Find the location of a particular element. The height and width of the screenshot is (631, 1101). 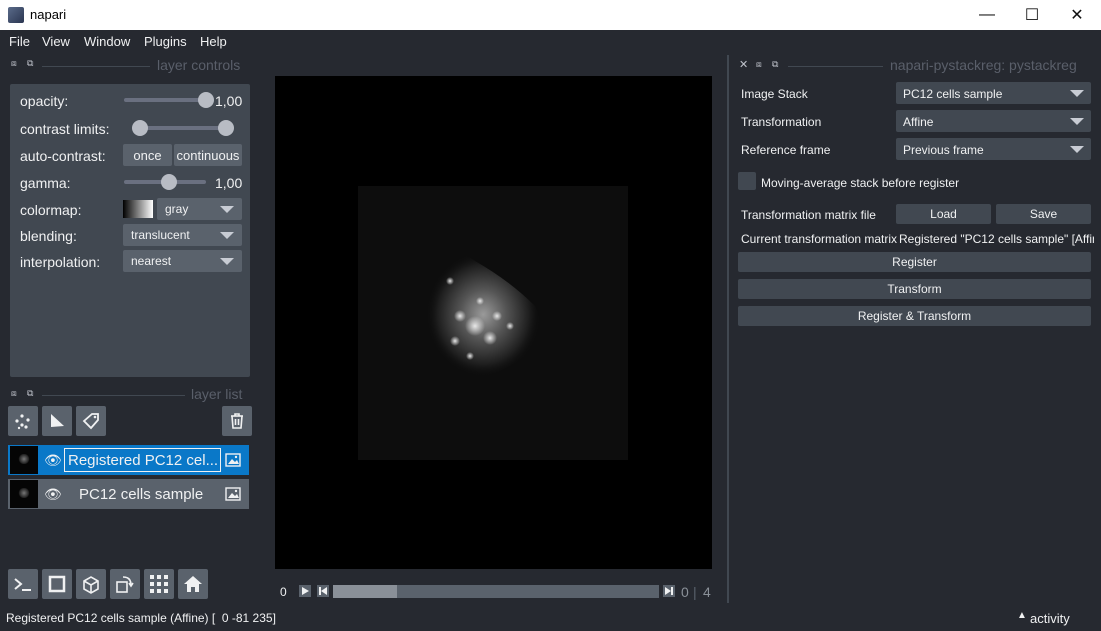

interpolation-value: nearest is located at coordinates (151, 261).